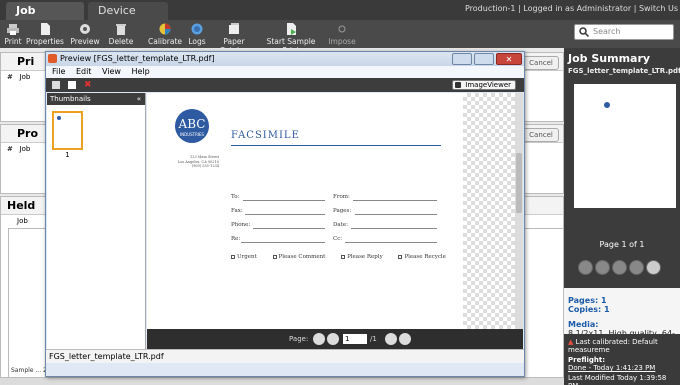 This screenshot has height=385, width=680. I want to click on preview-label: Preview, so click(85, 41).